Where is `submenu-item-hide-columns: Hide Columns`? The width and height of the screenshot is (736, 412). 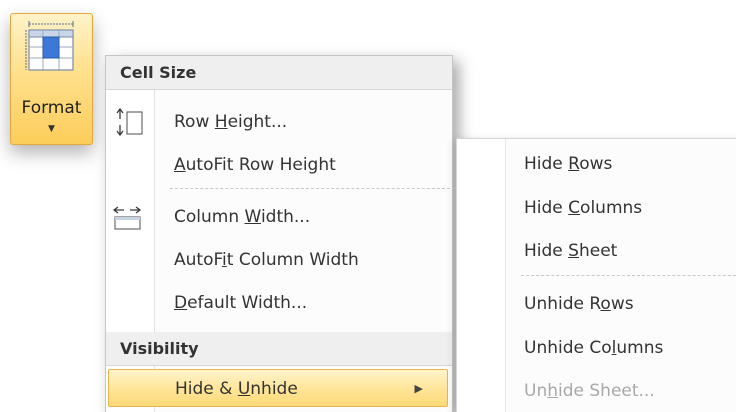 submenu-item-hide-columns: Hide Columns is located at coordinates (583, 208).